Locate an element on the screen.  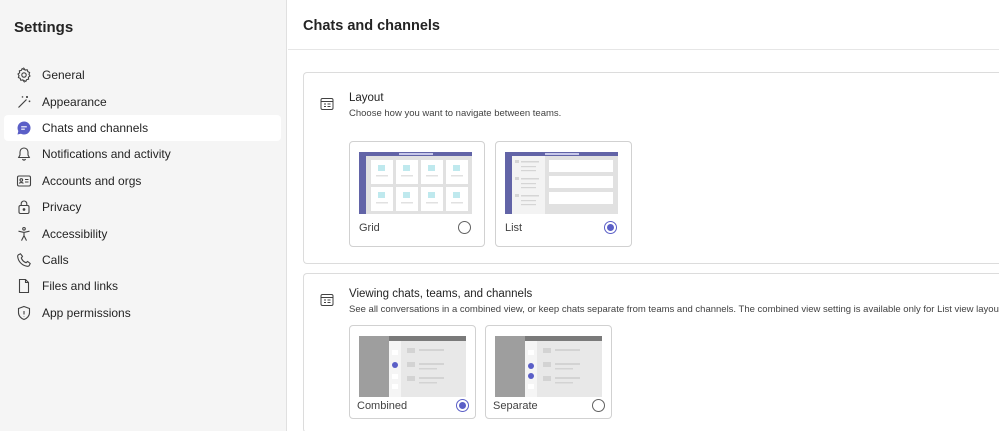
page-title: Chats and channels is located at coordinates (371, 26).